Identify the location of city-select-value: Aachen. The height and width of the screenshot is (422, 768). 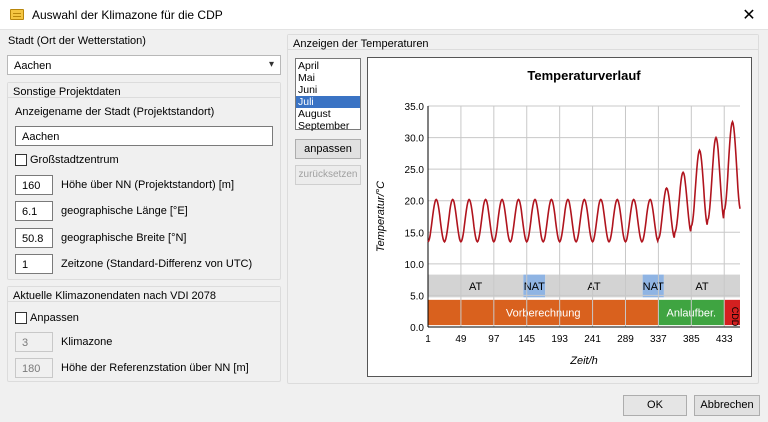
(33, 66).